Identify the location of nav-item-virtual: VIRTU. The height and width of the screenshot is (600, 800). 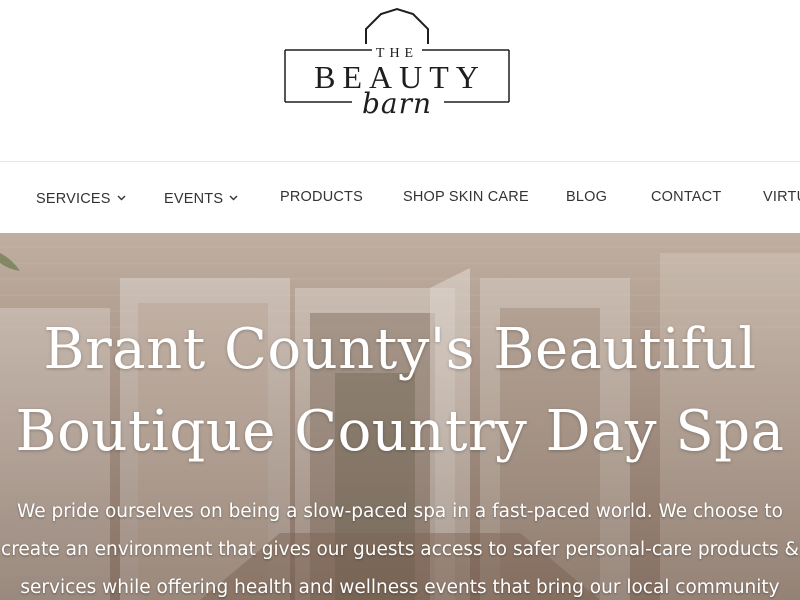
(781, 197).